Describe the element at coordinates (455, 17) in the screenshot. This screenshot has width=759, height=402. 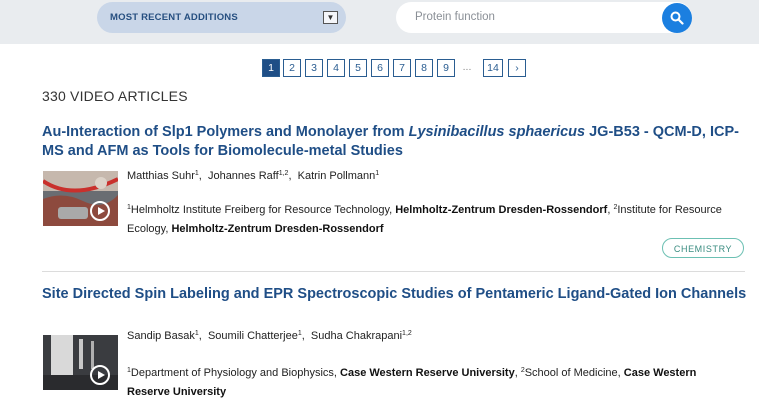
I see `search-placeholder: Protein function` at that location.